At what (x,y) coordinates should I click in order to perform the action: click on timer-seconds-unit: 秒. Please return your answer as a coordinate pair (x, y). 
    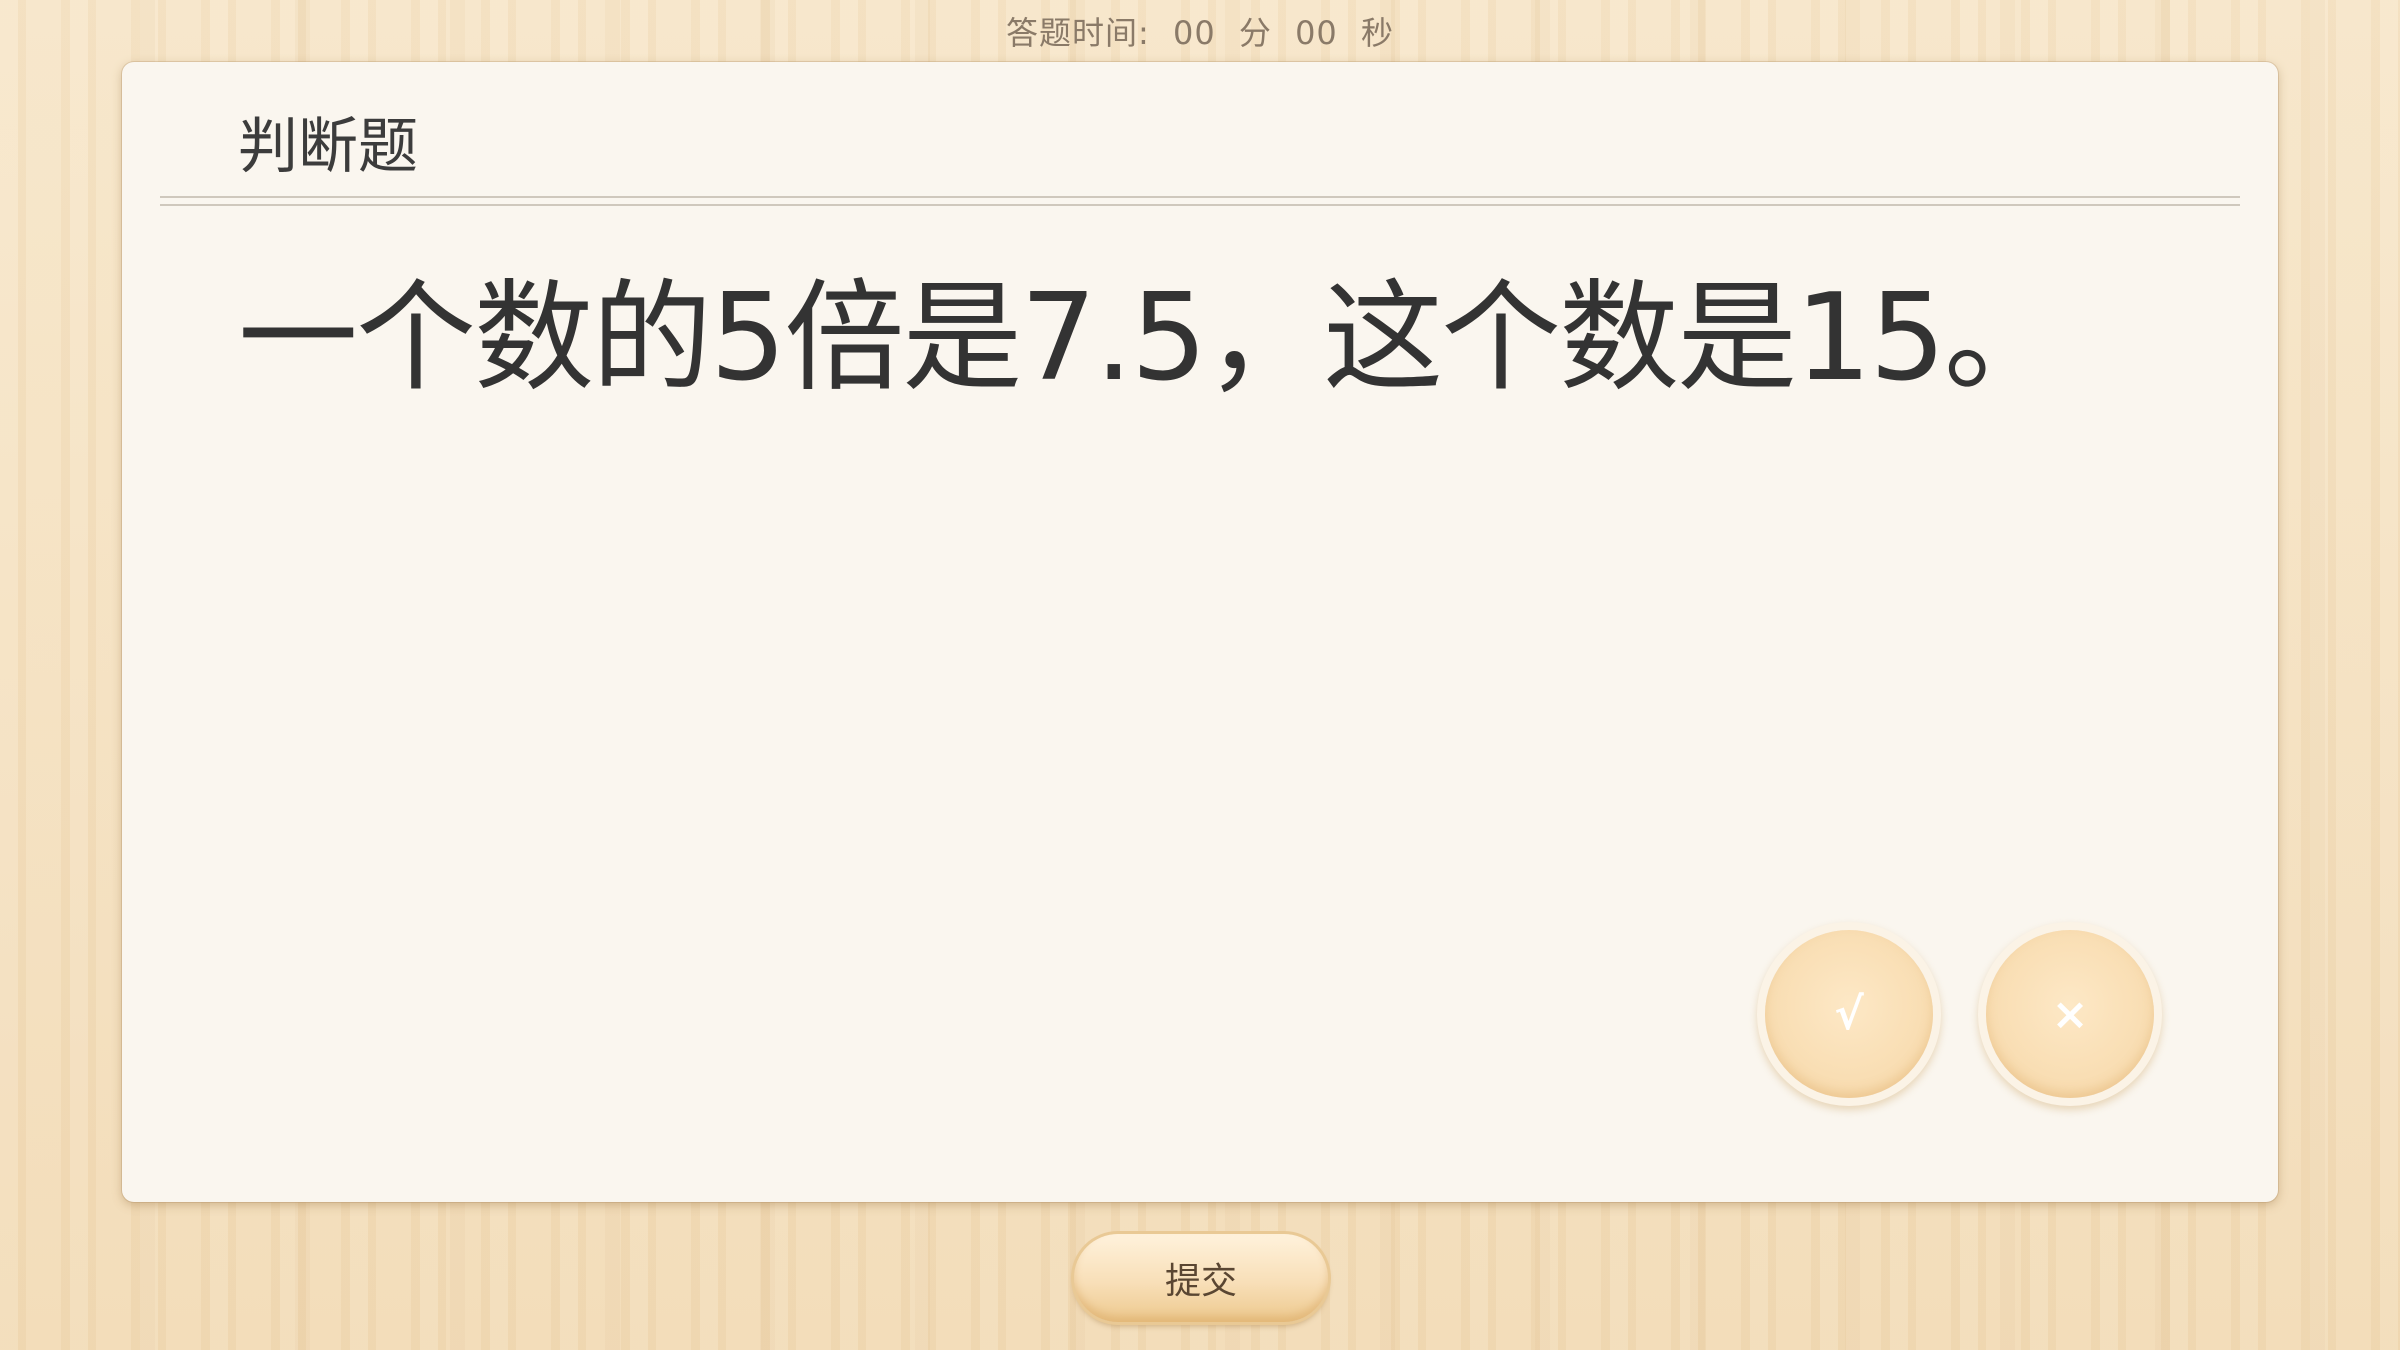
    Looking at the image, I should click on (1377, 33).